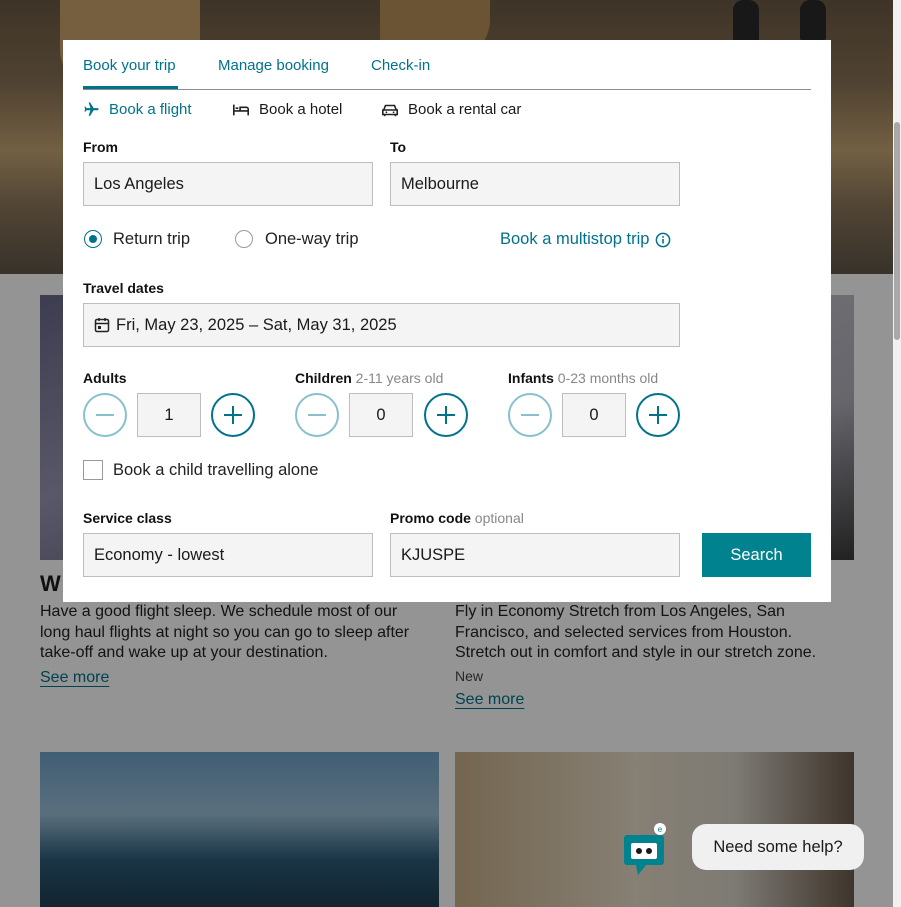  I want to click on adults-increment-button, so click(233, 415).